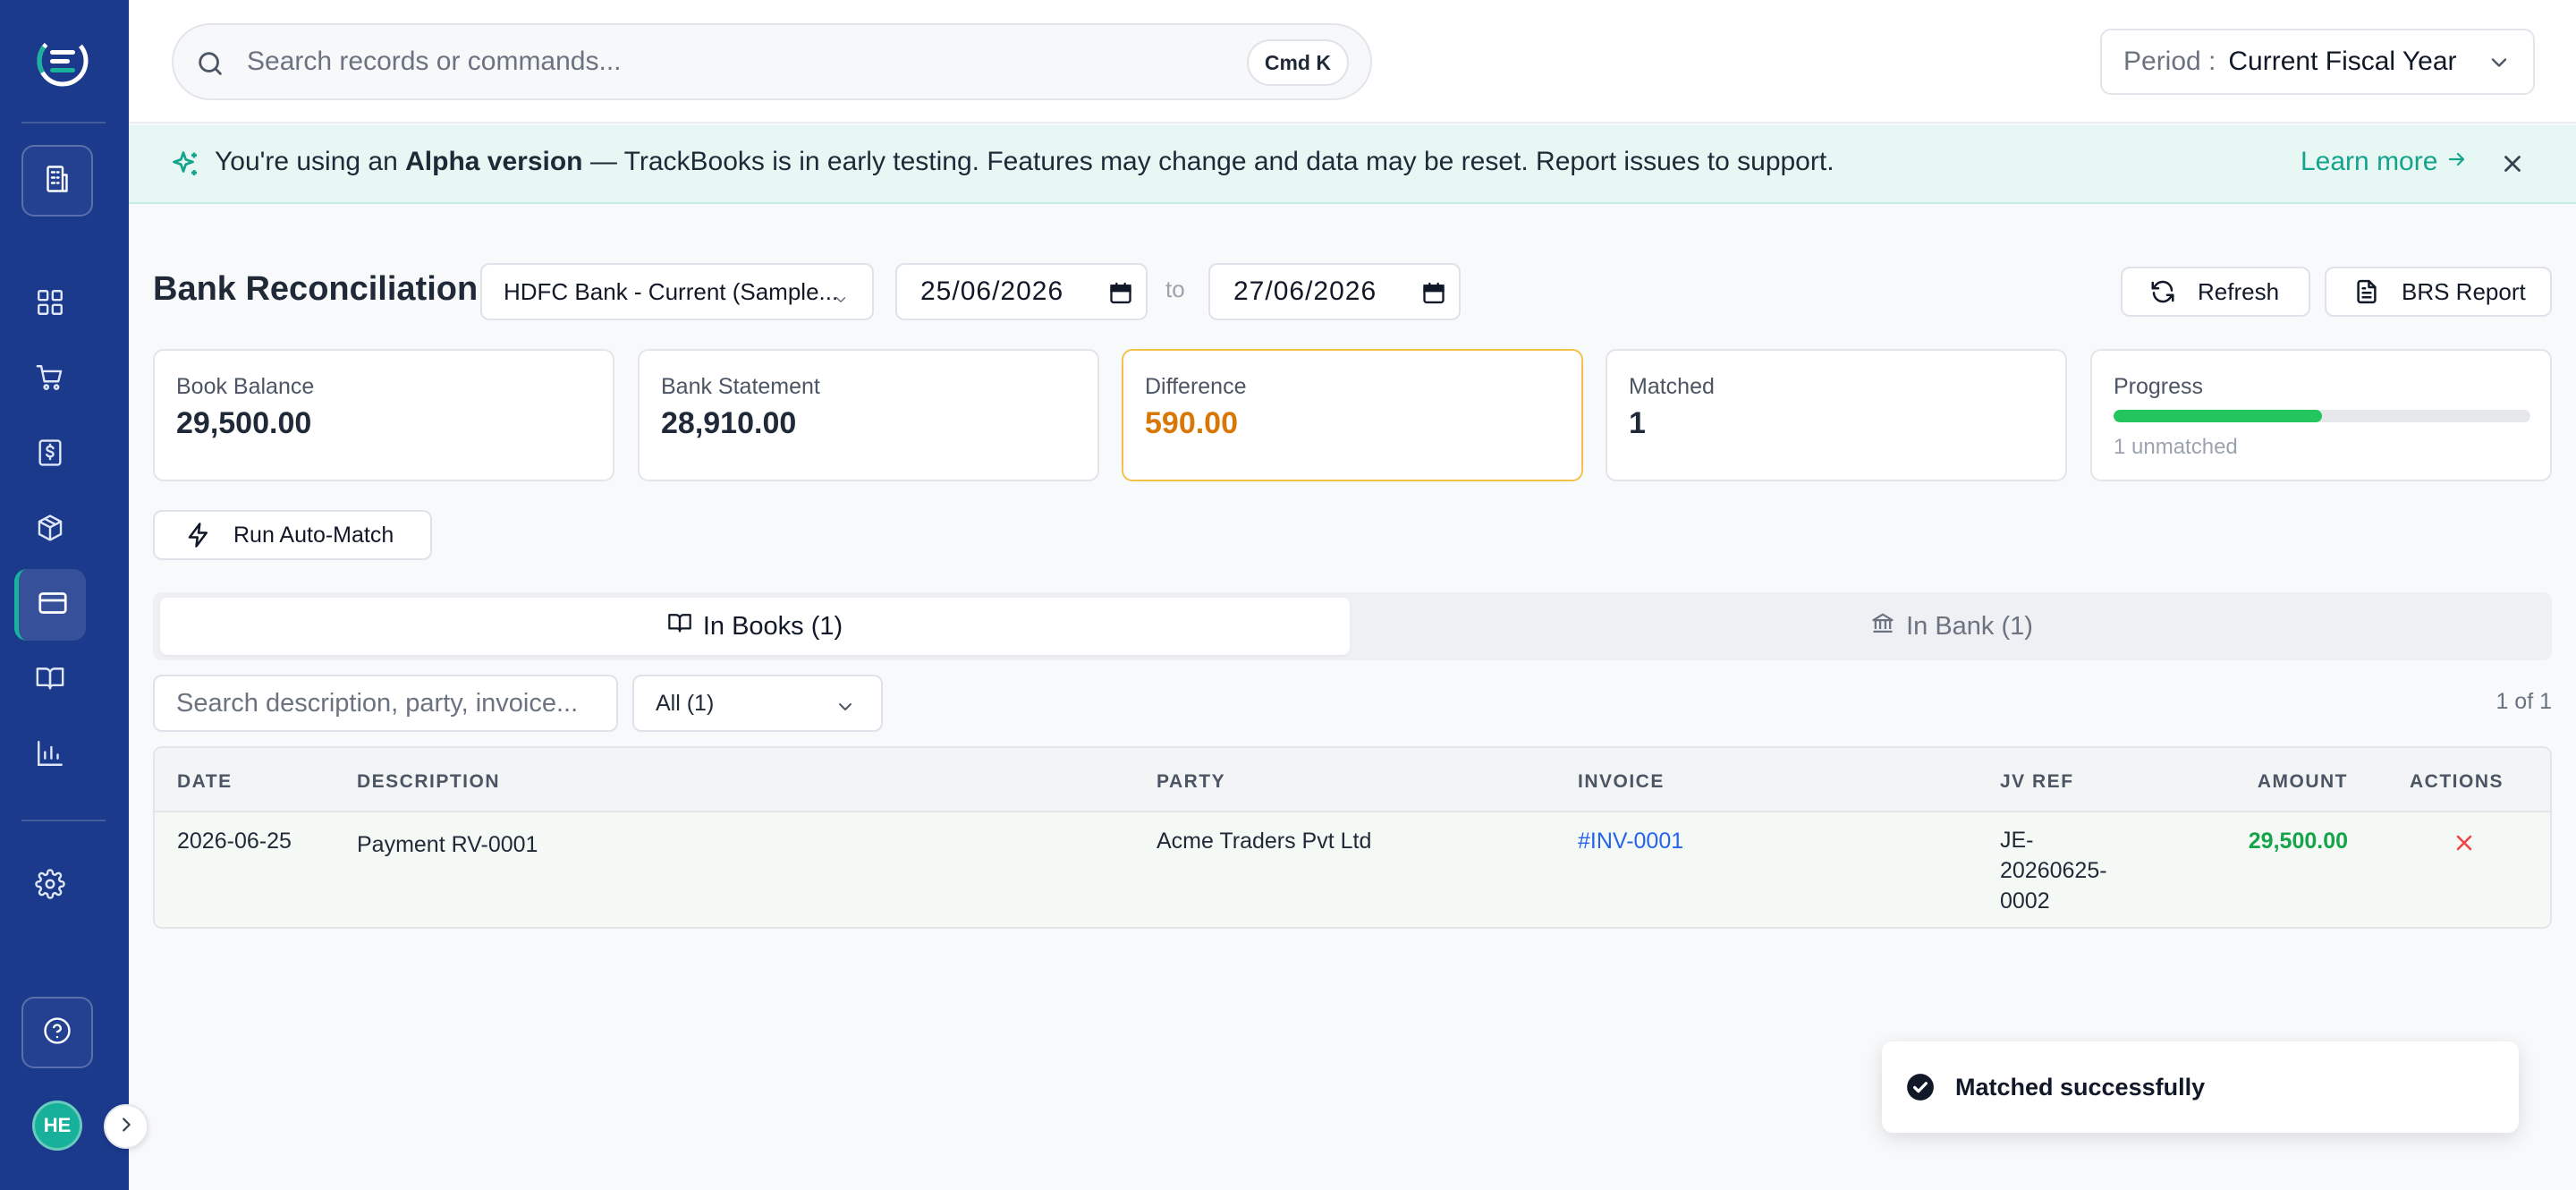 The width and height of the screenshot is (2576, 1190). I want to click on row-jv-ref: JE- 20260625- 0002, so click(2053, 870).